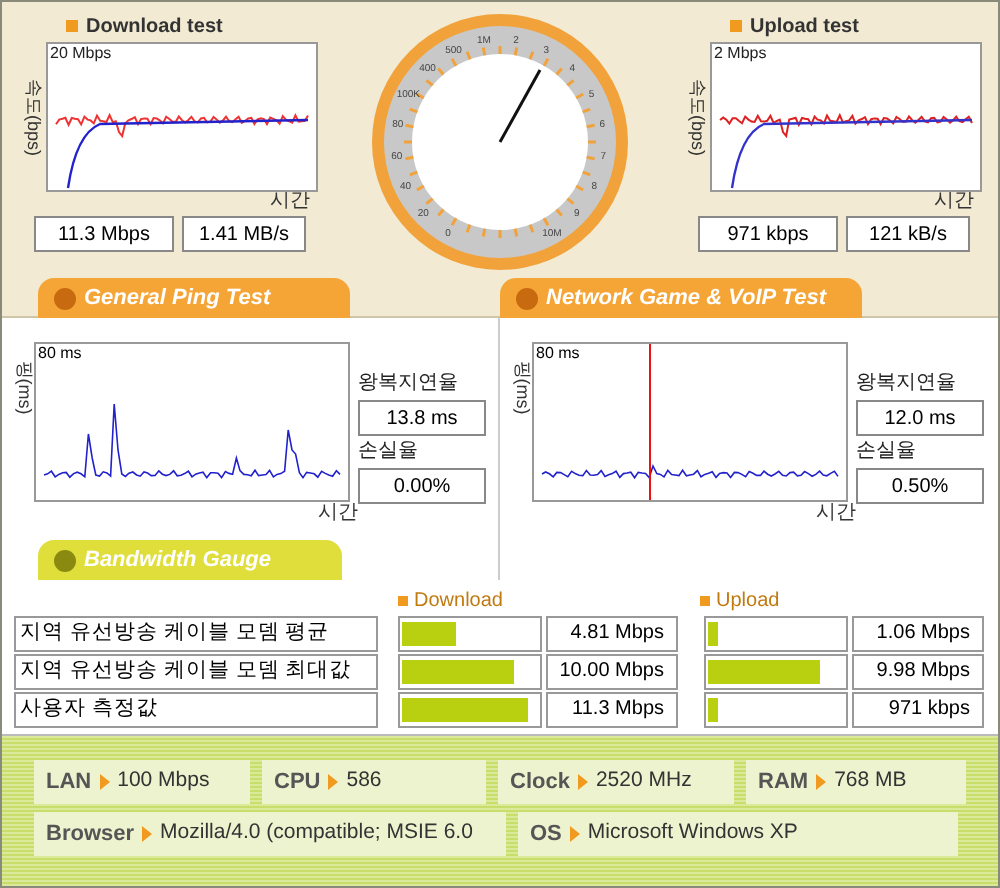 This screenshot has width=1000, height=888. Describe the element at coordinates (804, 27) in the screenshot. I see `panel-title: Upload test` at that location.